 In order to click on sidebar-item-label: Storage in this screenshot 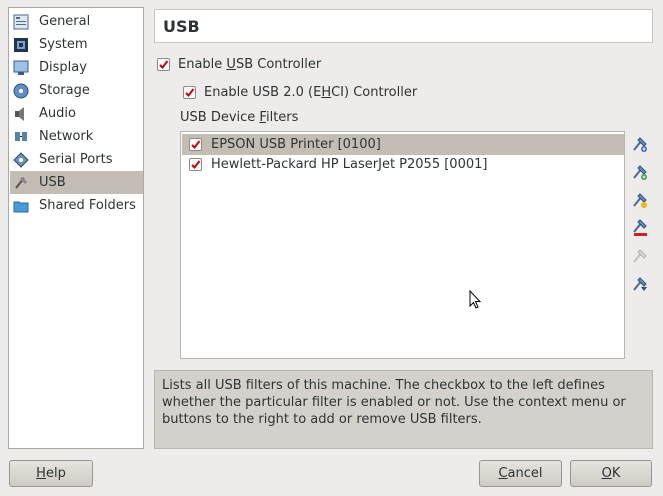, I will do `click(64, 90)`.